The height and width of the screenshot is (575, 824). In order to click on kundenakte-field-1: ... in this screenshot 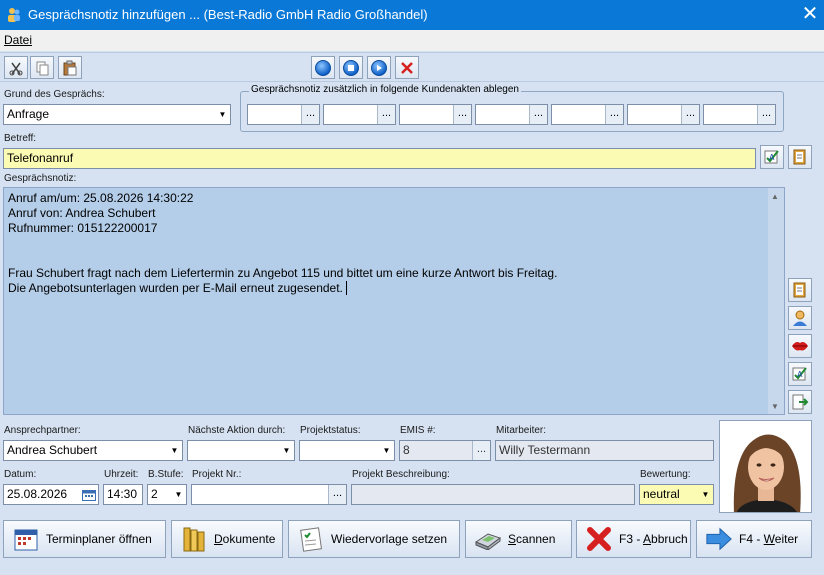, I will do `click(283, 114)`.